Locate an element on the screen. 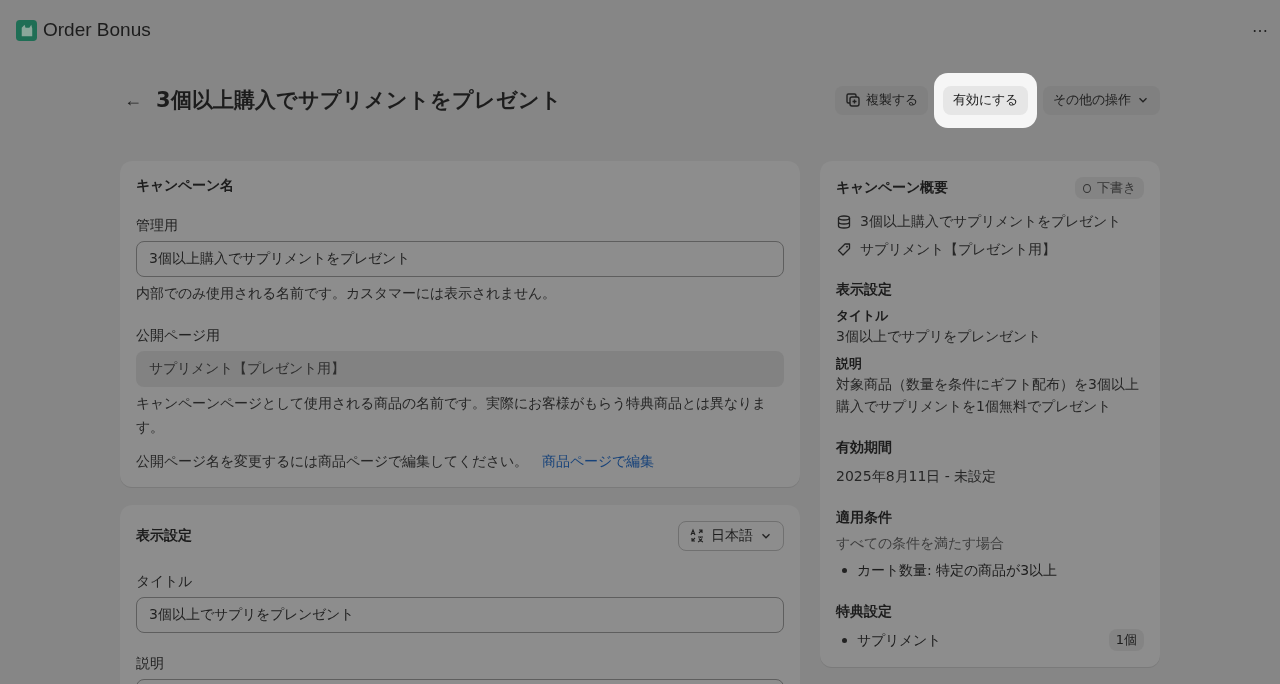 This screenshot has height=684, width=1280. period-text: 2025年8月11日 - 未設定 is located at coordinates (917, 476).